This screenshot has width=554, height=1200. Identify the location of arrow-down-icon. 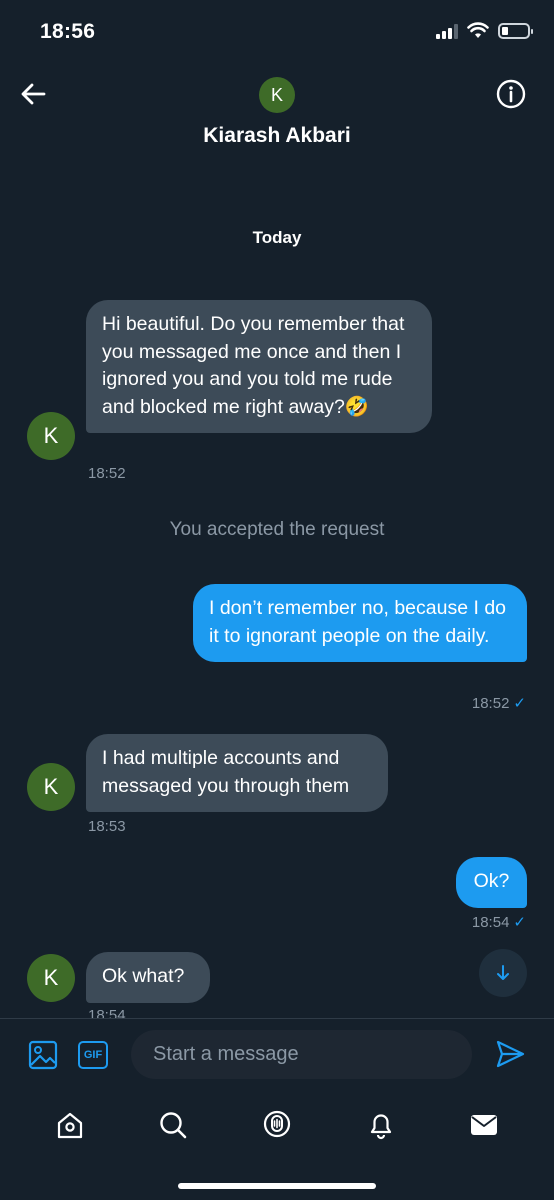
(503, 972).